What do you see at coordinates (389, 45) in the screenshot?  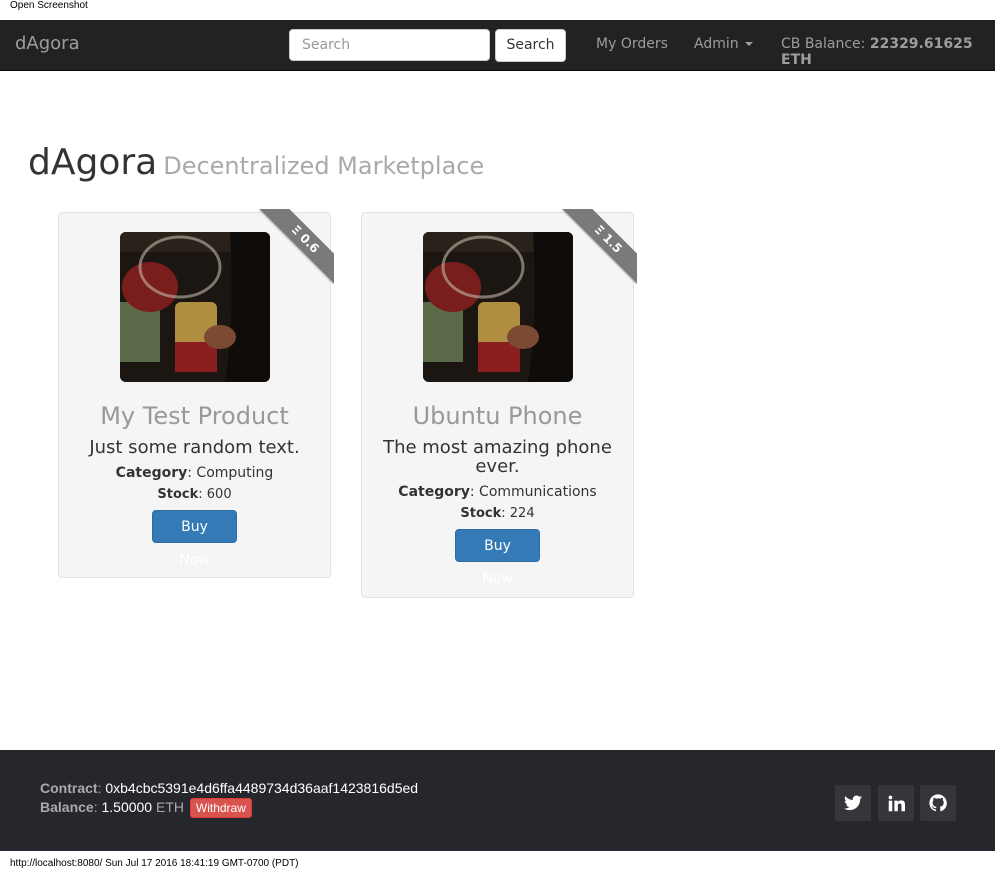 I see `search-input` at bounding box center [389, 45].